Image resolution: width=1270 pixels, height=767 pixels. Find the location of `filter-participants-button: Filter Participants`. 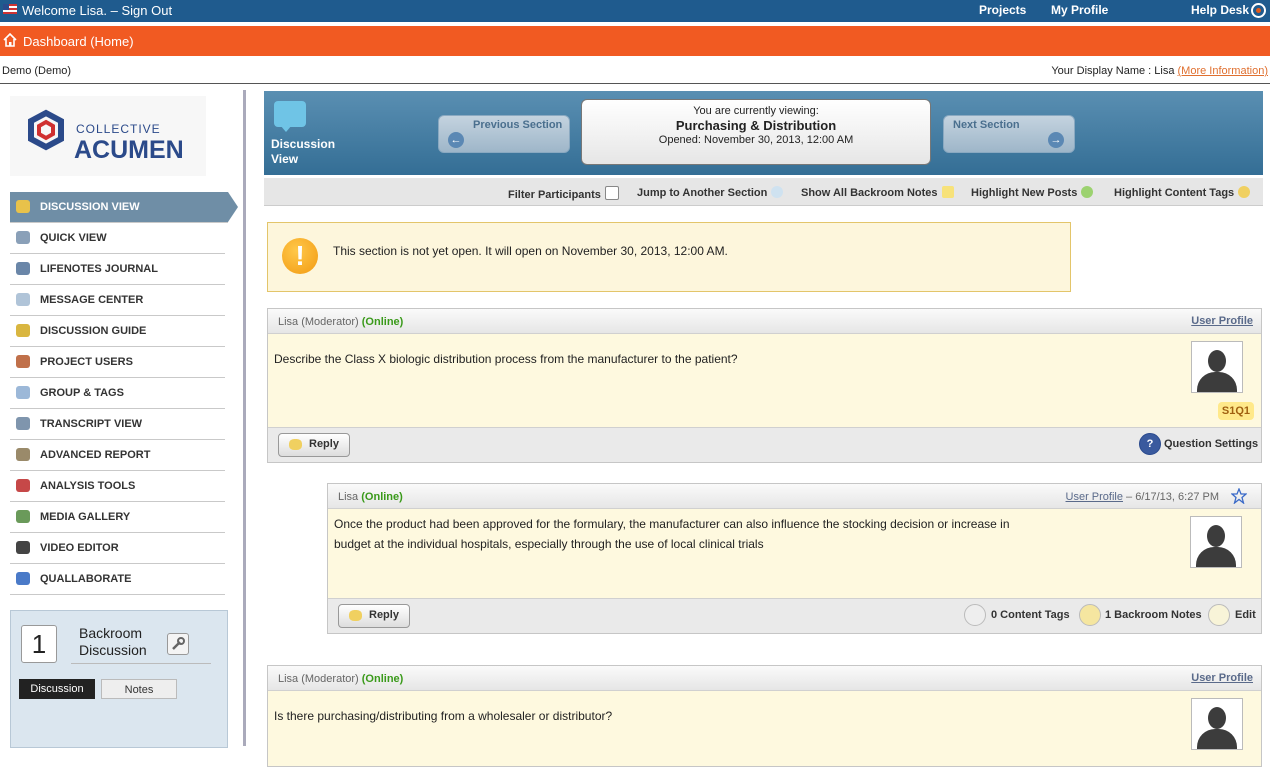

filter-participants-button: Filter Participants is located at coordinates (563, 193).